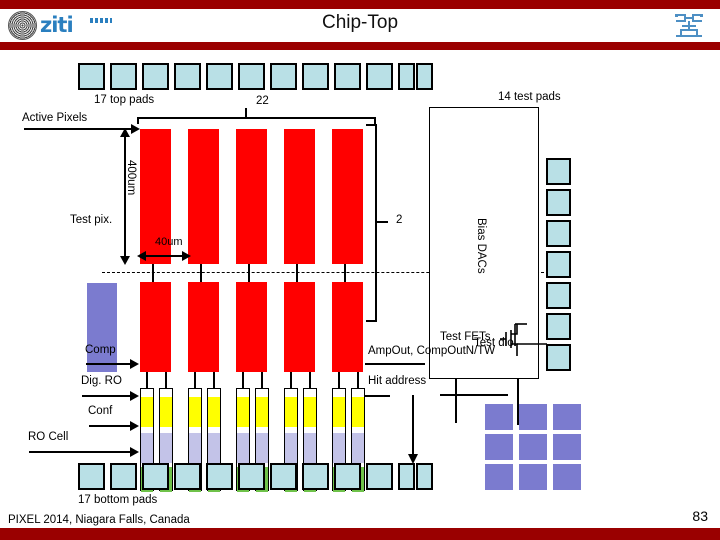 This screenshot has height=540, width=720. Describe the element at coordinates (529, 97) in the screenshot. I see `test-pads-label: 14 test pads` at that location.